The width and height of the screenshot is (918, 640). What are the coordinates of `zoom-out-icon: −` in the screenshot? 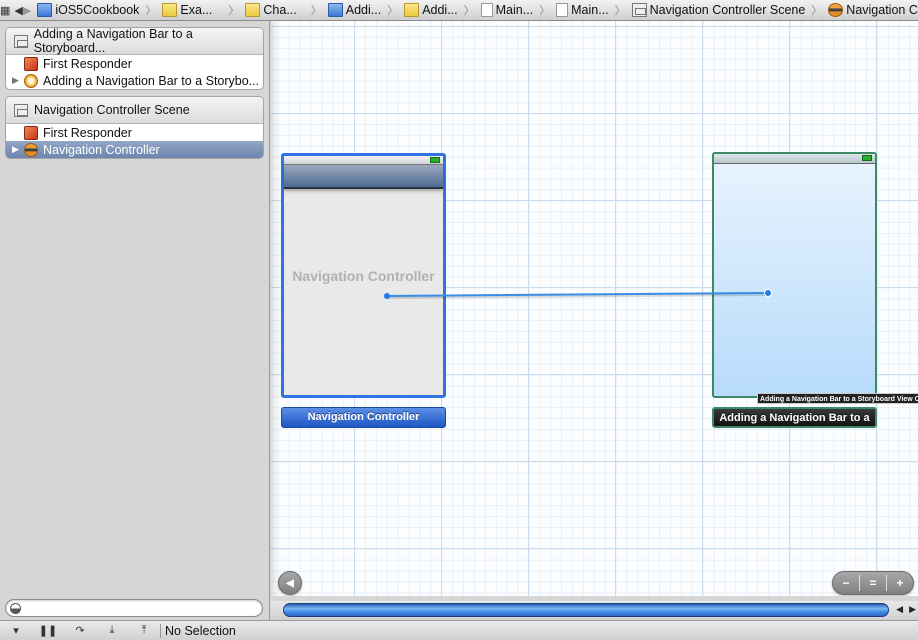 It's located at (846, 583).